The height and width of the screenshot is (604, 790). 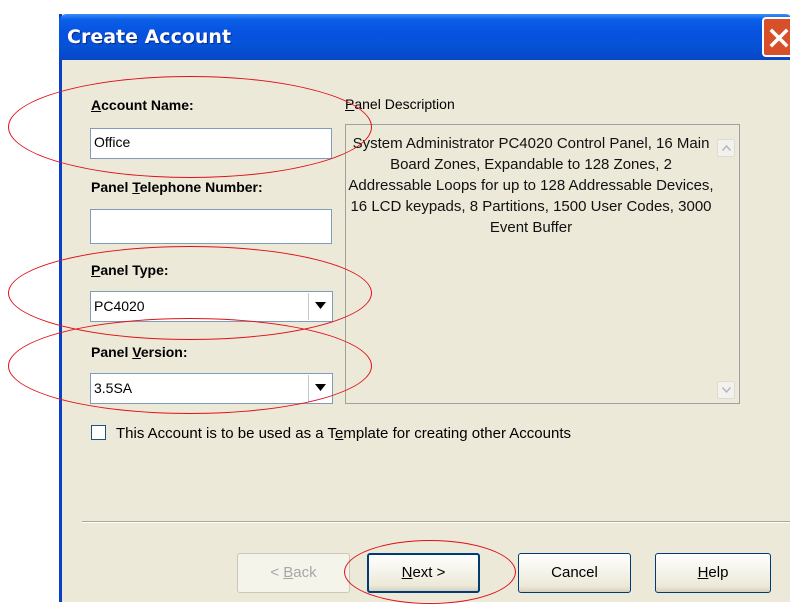 What do you see at coordinates (142, 105) in the screenshot?
I see `account-name-label: Account Name:` at bounding box center [142, 105].